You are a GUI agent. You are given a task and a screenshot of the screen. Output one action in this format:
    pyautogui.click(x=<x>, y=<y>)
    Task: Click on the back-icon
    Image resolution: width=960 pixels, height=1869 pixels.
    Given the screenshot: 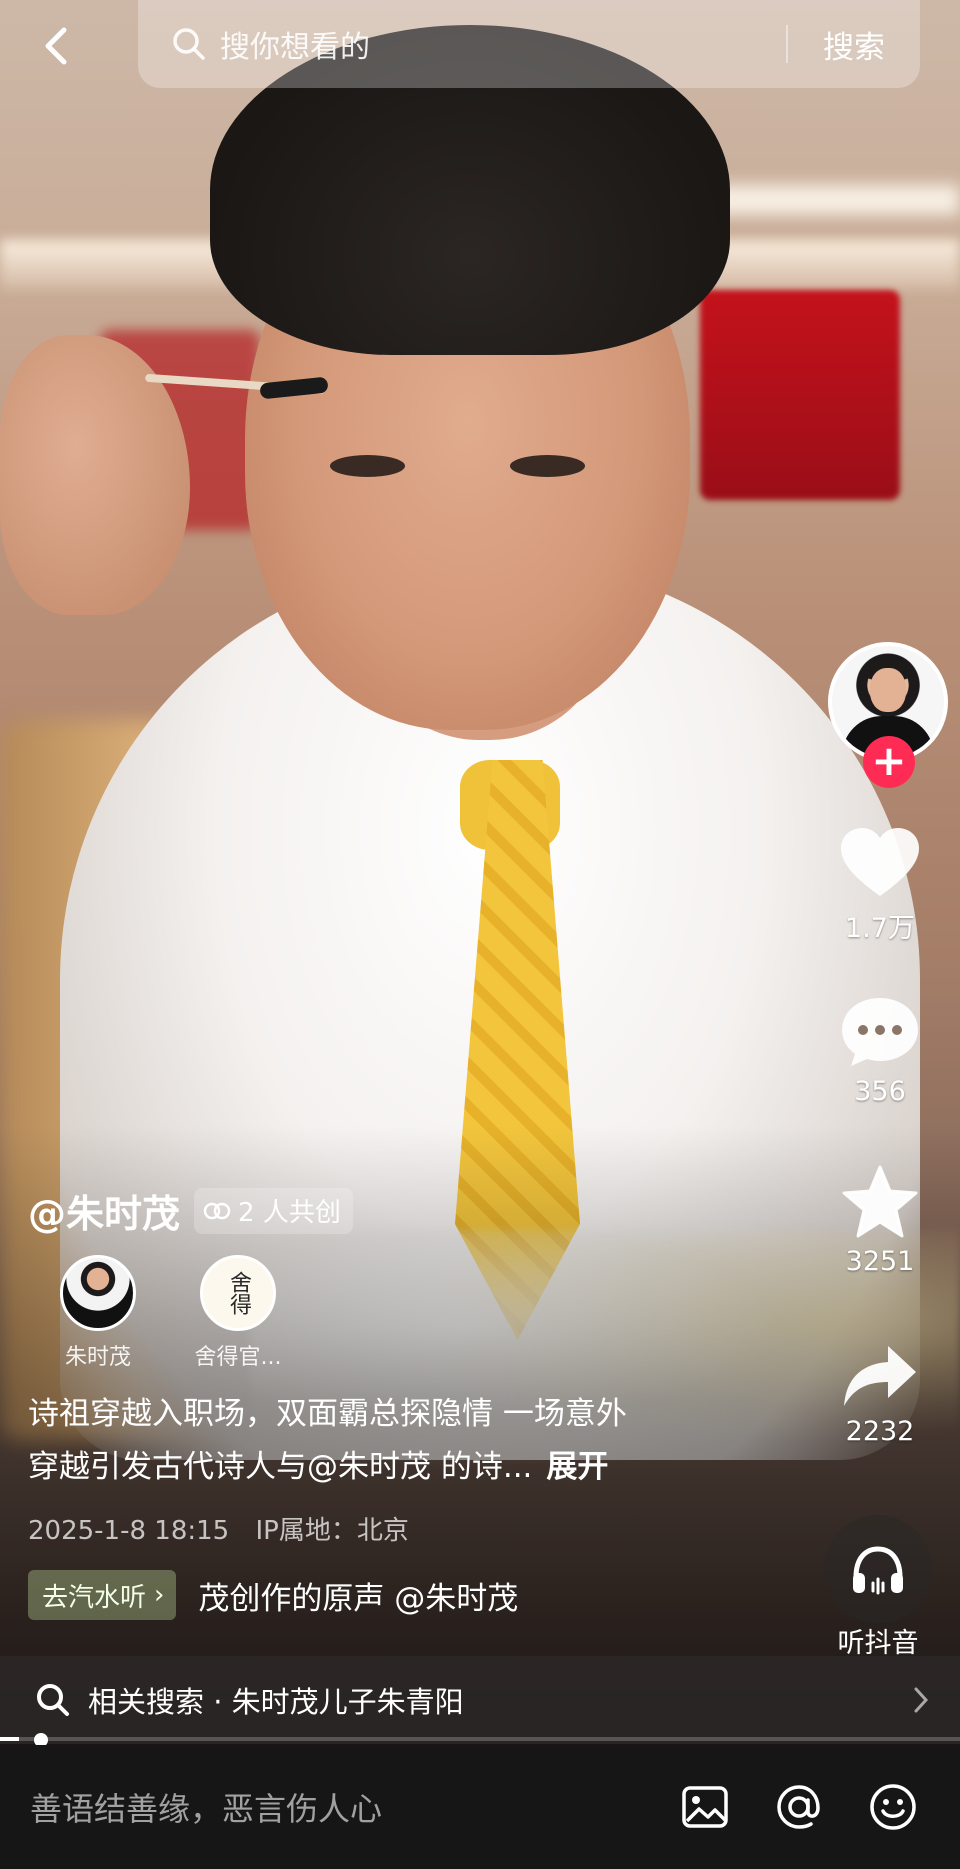 What is the action you would take?
    pyautogui.click(x=56, y=46)
    